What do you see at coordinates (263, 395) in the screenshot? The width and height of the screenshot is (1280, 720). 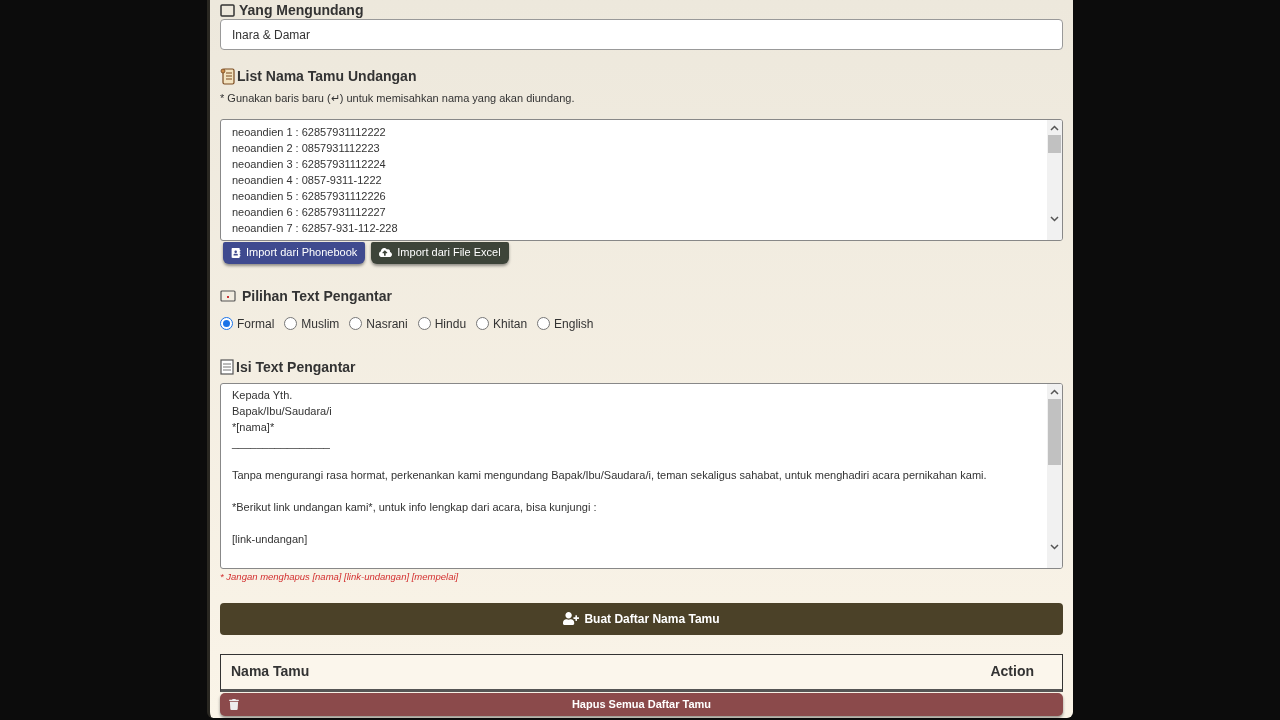 I see `text-line: Kepada Yth.` at bounding box center [263, 395].